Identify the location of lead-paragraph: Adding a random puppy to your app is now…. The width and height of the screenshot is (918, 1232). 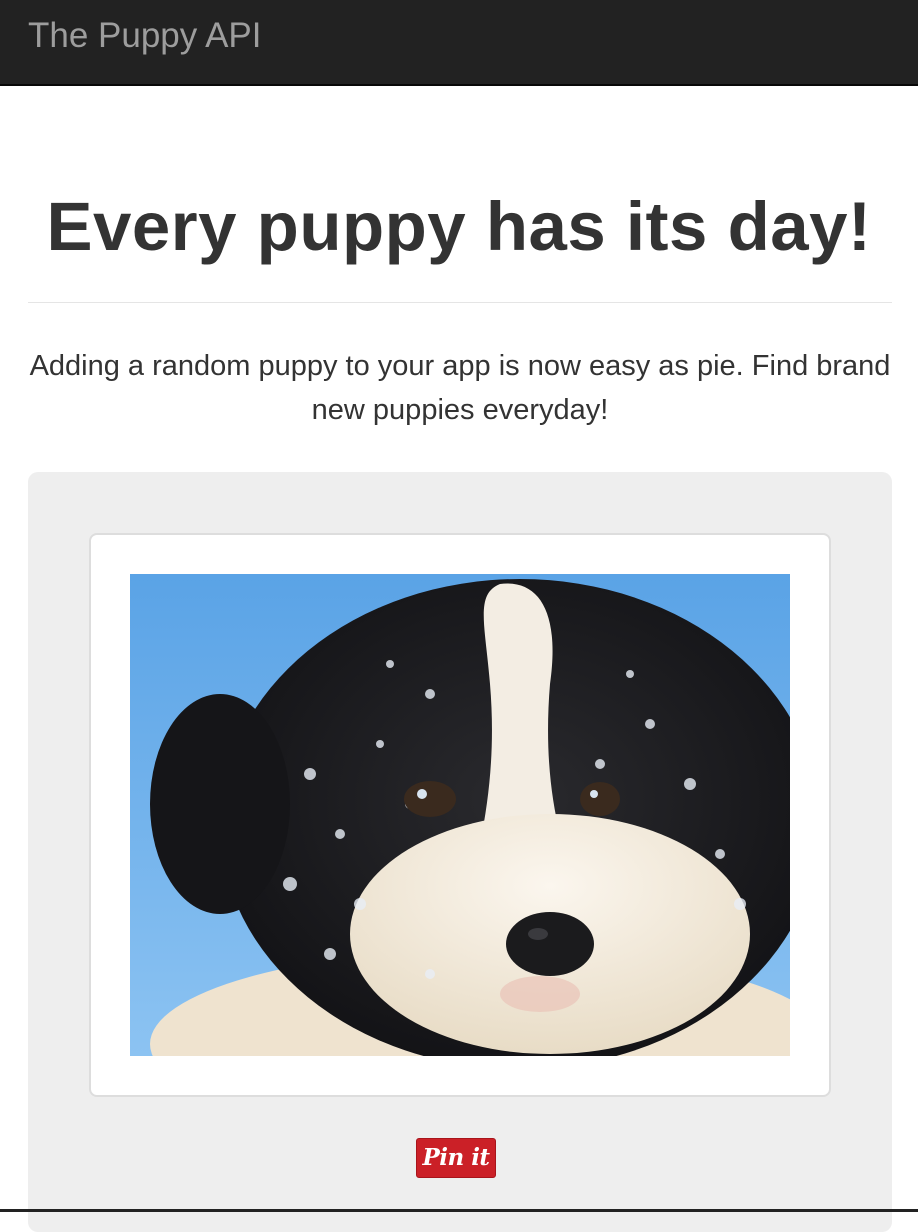
(460, 388).